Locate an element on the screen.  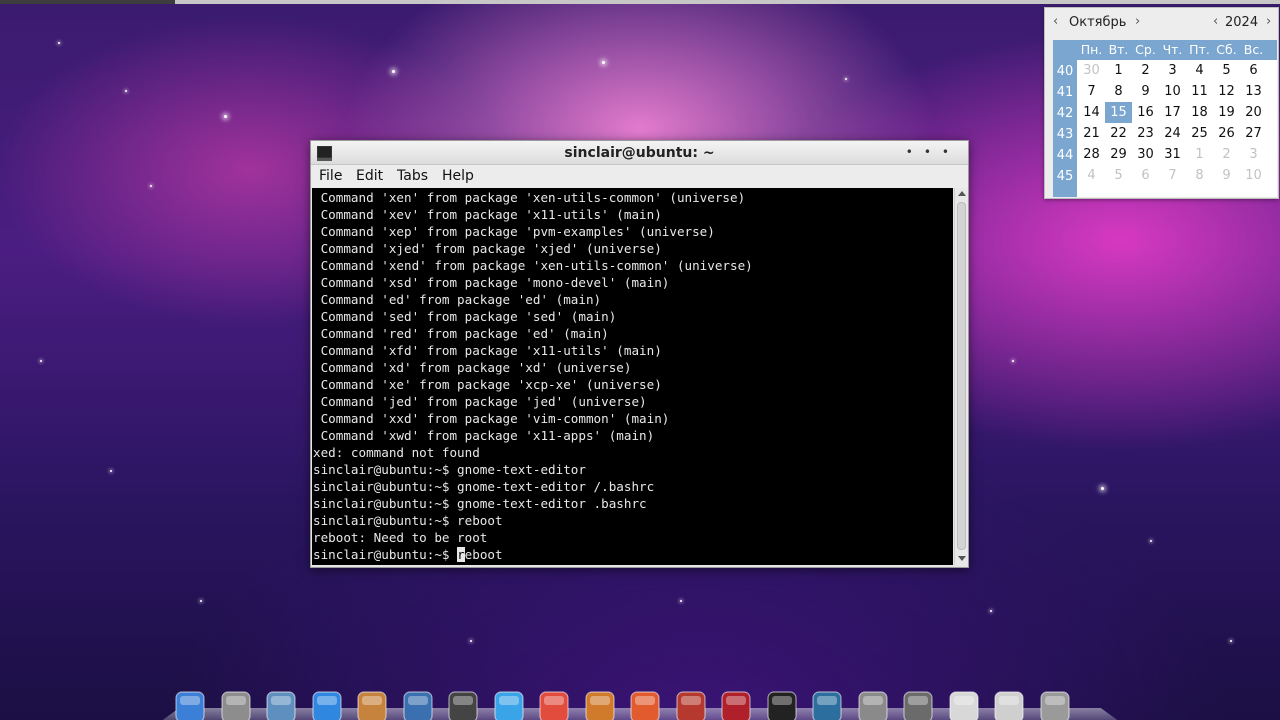
terminal-icon is located at coordinates (782, 705).